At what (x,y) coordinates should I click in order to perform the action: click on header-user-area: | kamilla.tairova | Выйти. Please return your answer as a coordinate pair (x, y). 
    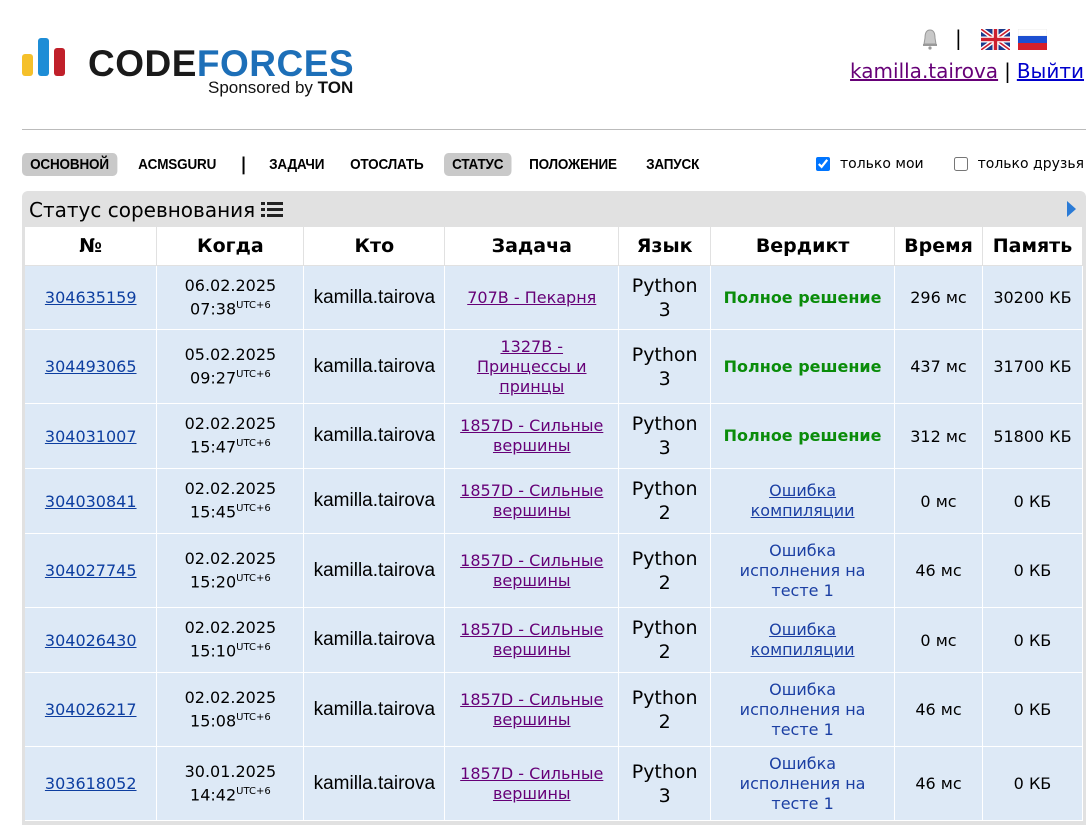
    Looking at the image, I should click on (954, 56).